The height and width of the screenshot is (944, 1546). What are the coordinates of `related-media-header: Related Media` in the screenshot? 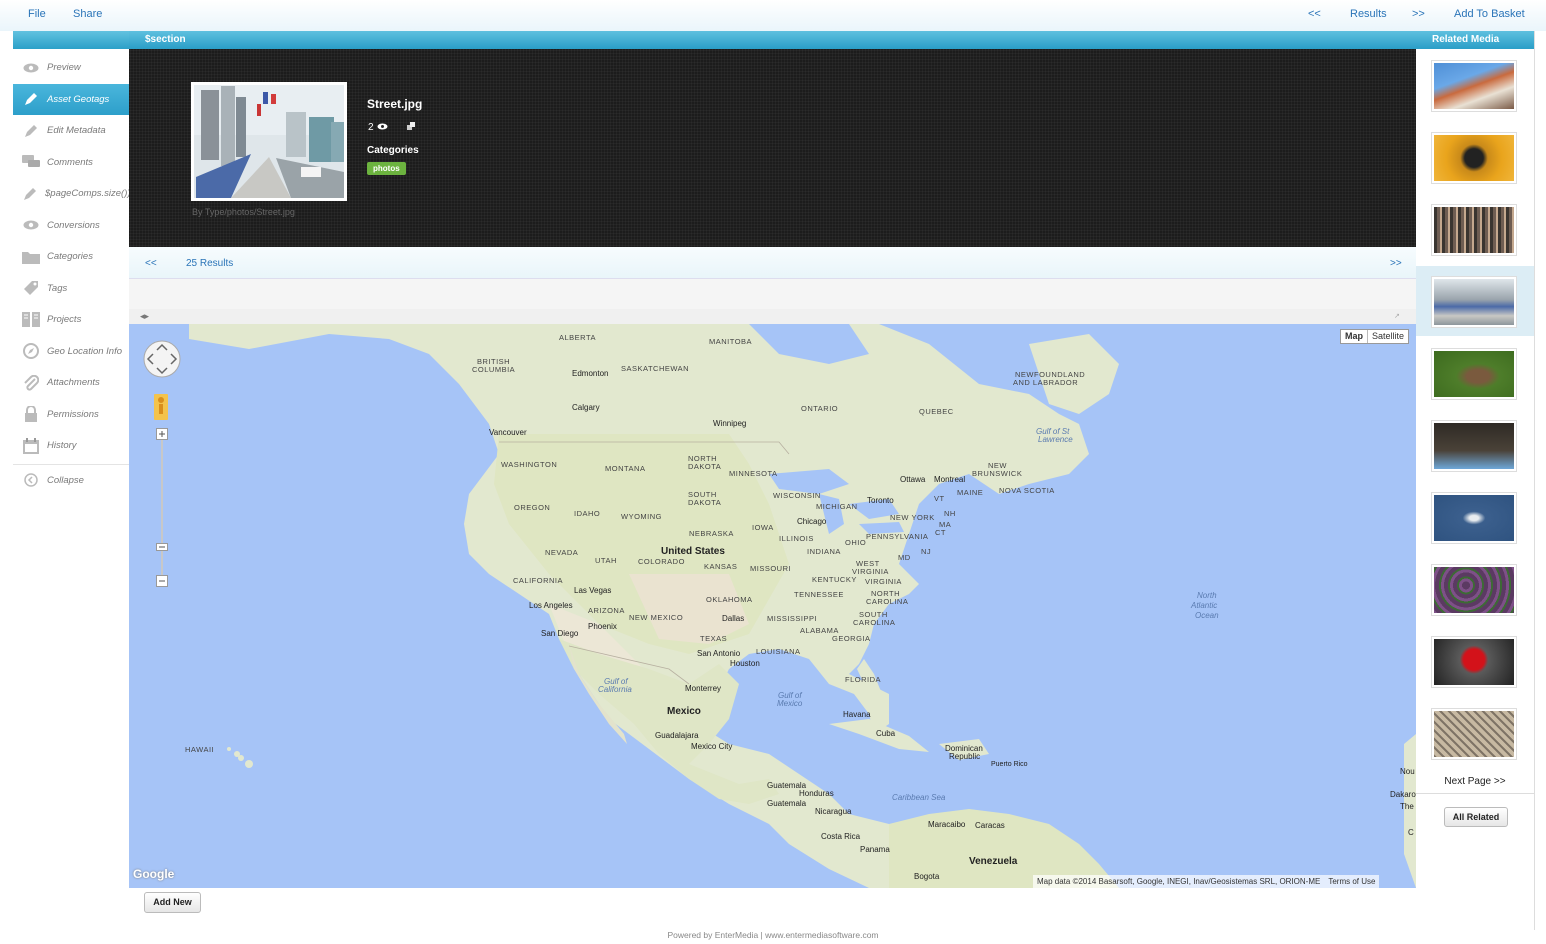 It's located at (1475, 40).